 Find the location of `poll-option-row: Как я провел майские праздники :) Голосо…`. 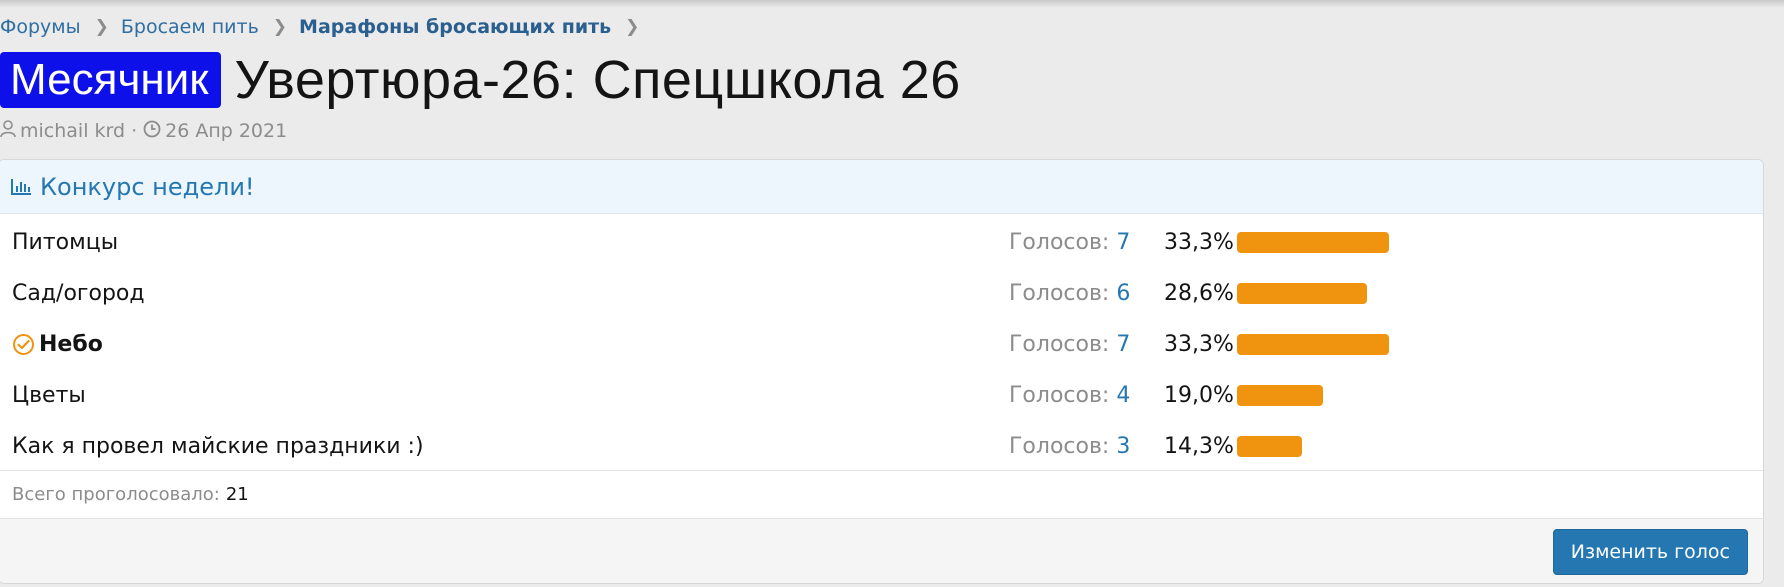

poll-option-row: Как я провел майские праздники :) Голосо… is located at coordinates (881, 446).